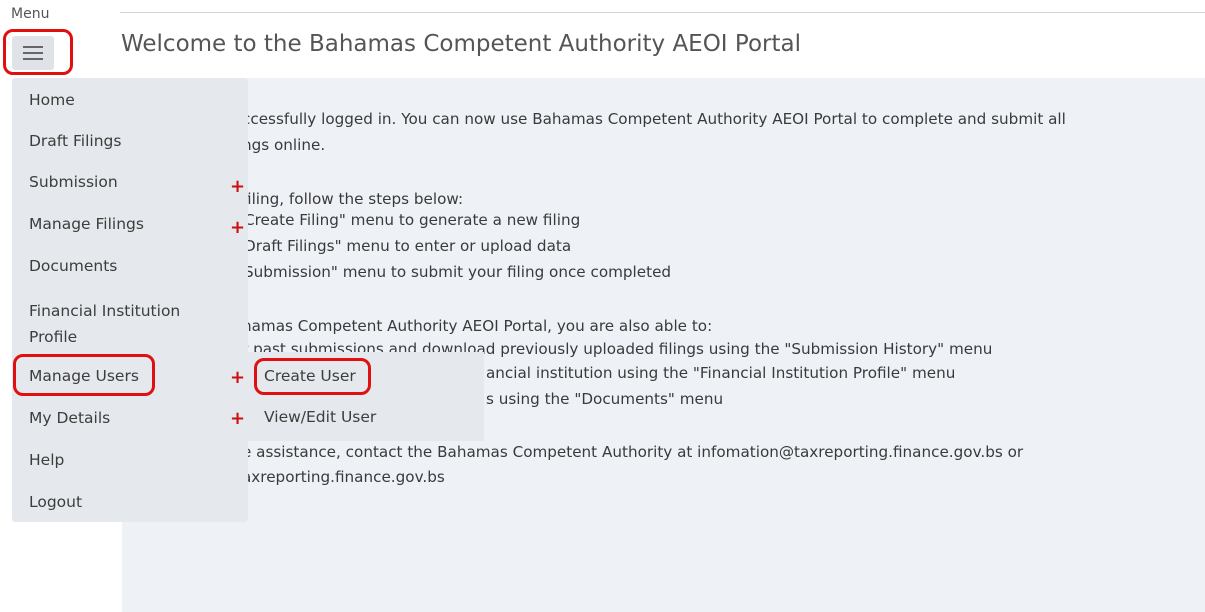  What do you see at coordinates (237, 378) in the screenshot?
I see `manage-users-expand-icon: +` at bounding box center [237, 378].